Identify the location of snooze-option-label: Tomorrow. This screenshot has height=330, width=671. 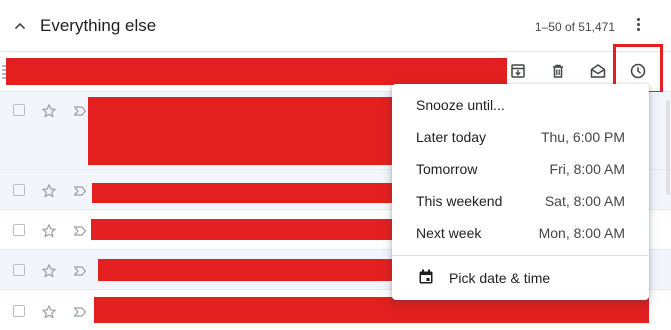
(447, 169).